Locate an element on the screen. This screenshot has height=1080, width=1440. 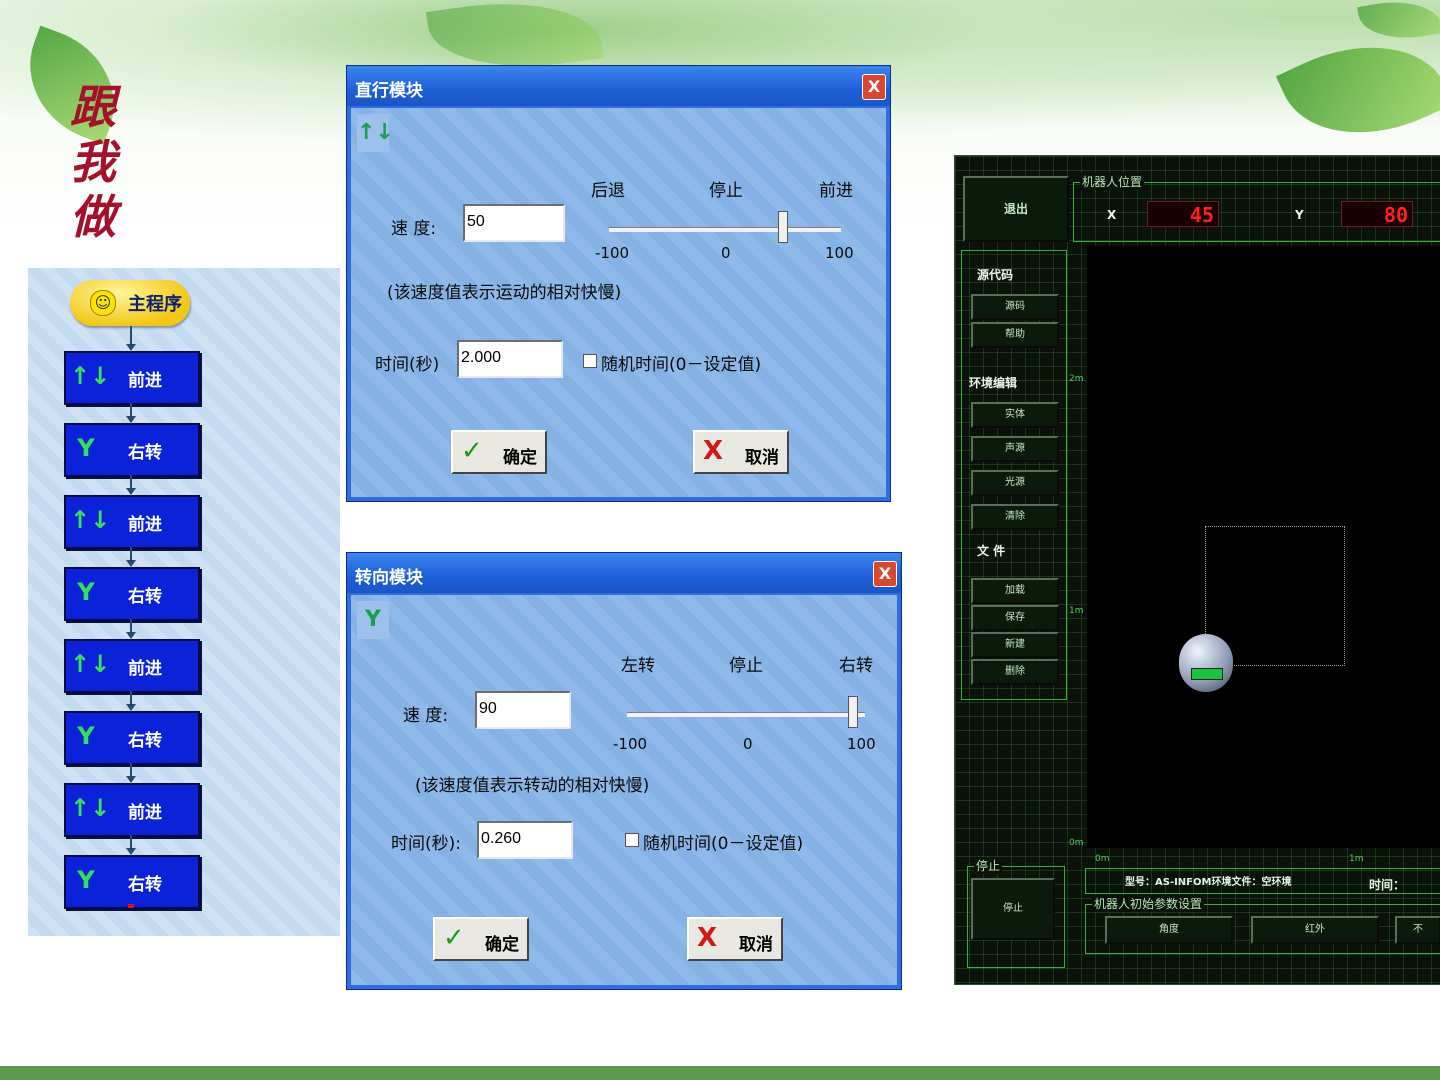
speed-input: 90 is located at coordinates (523, 710).